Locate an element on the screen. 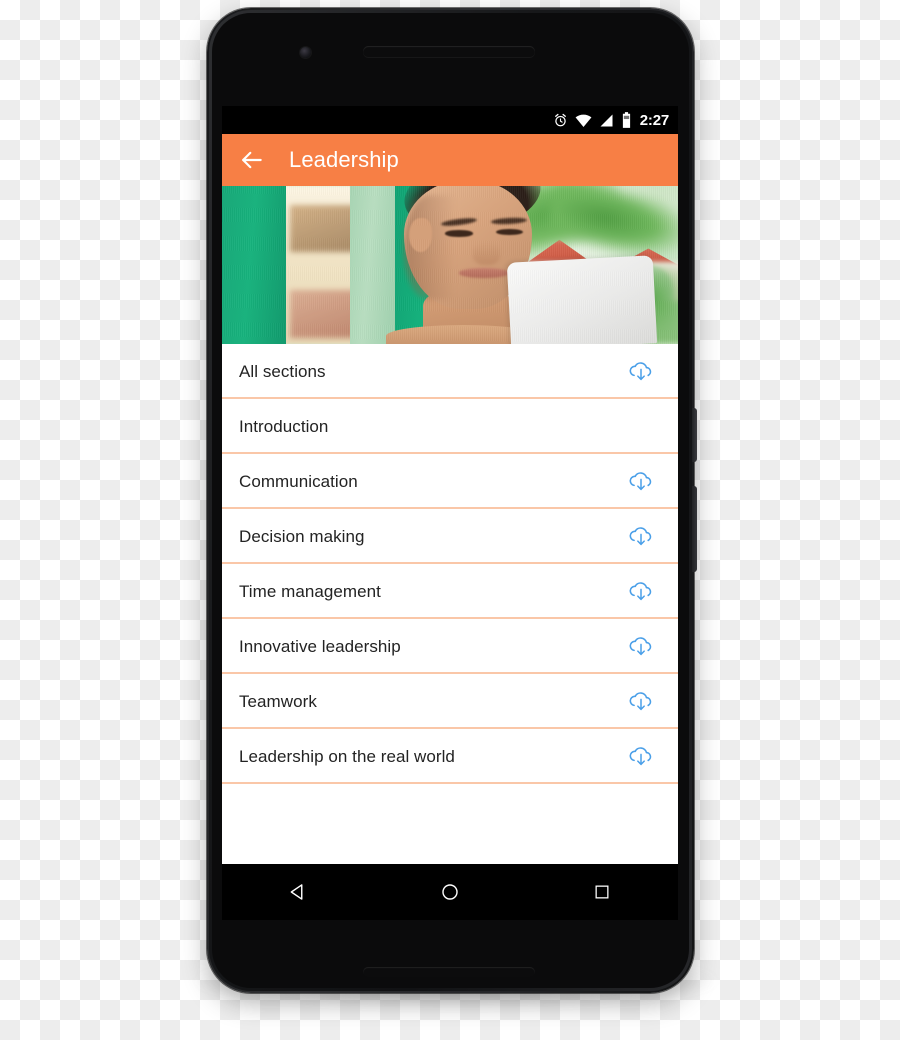 The height and width of the screenshot is (1040, 900). list-item-label: All sections is located at coordinates (282, 371).